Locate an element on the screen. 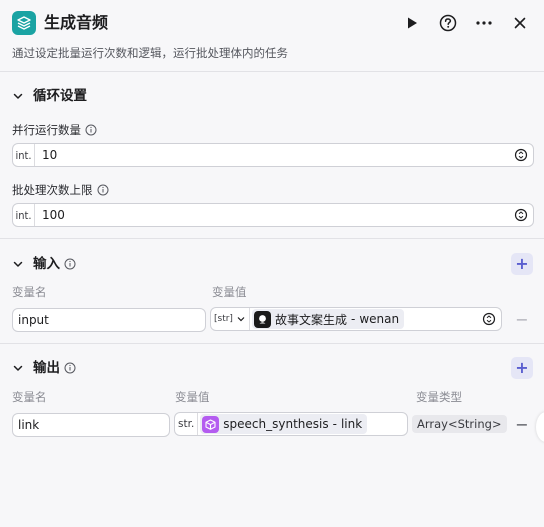  layers-icon is located at coordinates (24, 23).